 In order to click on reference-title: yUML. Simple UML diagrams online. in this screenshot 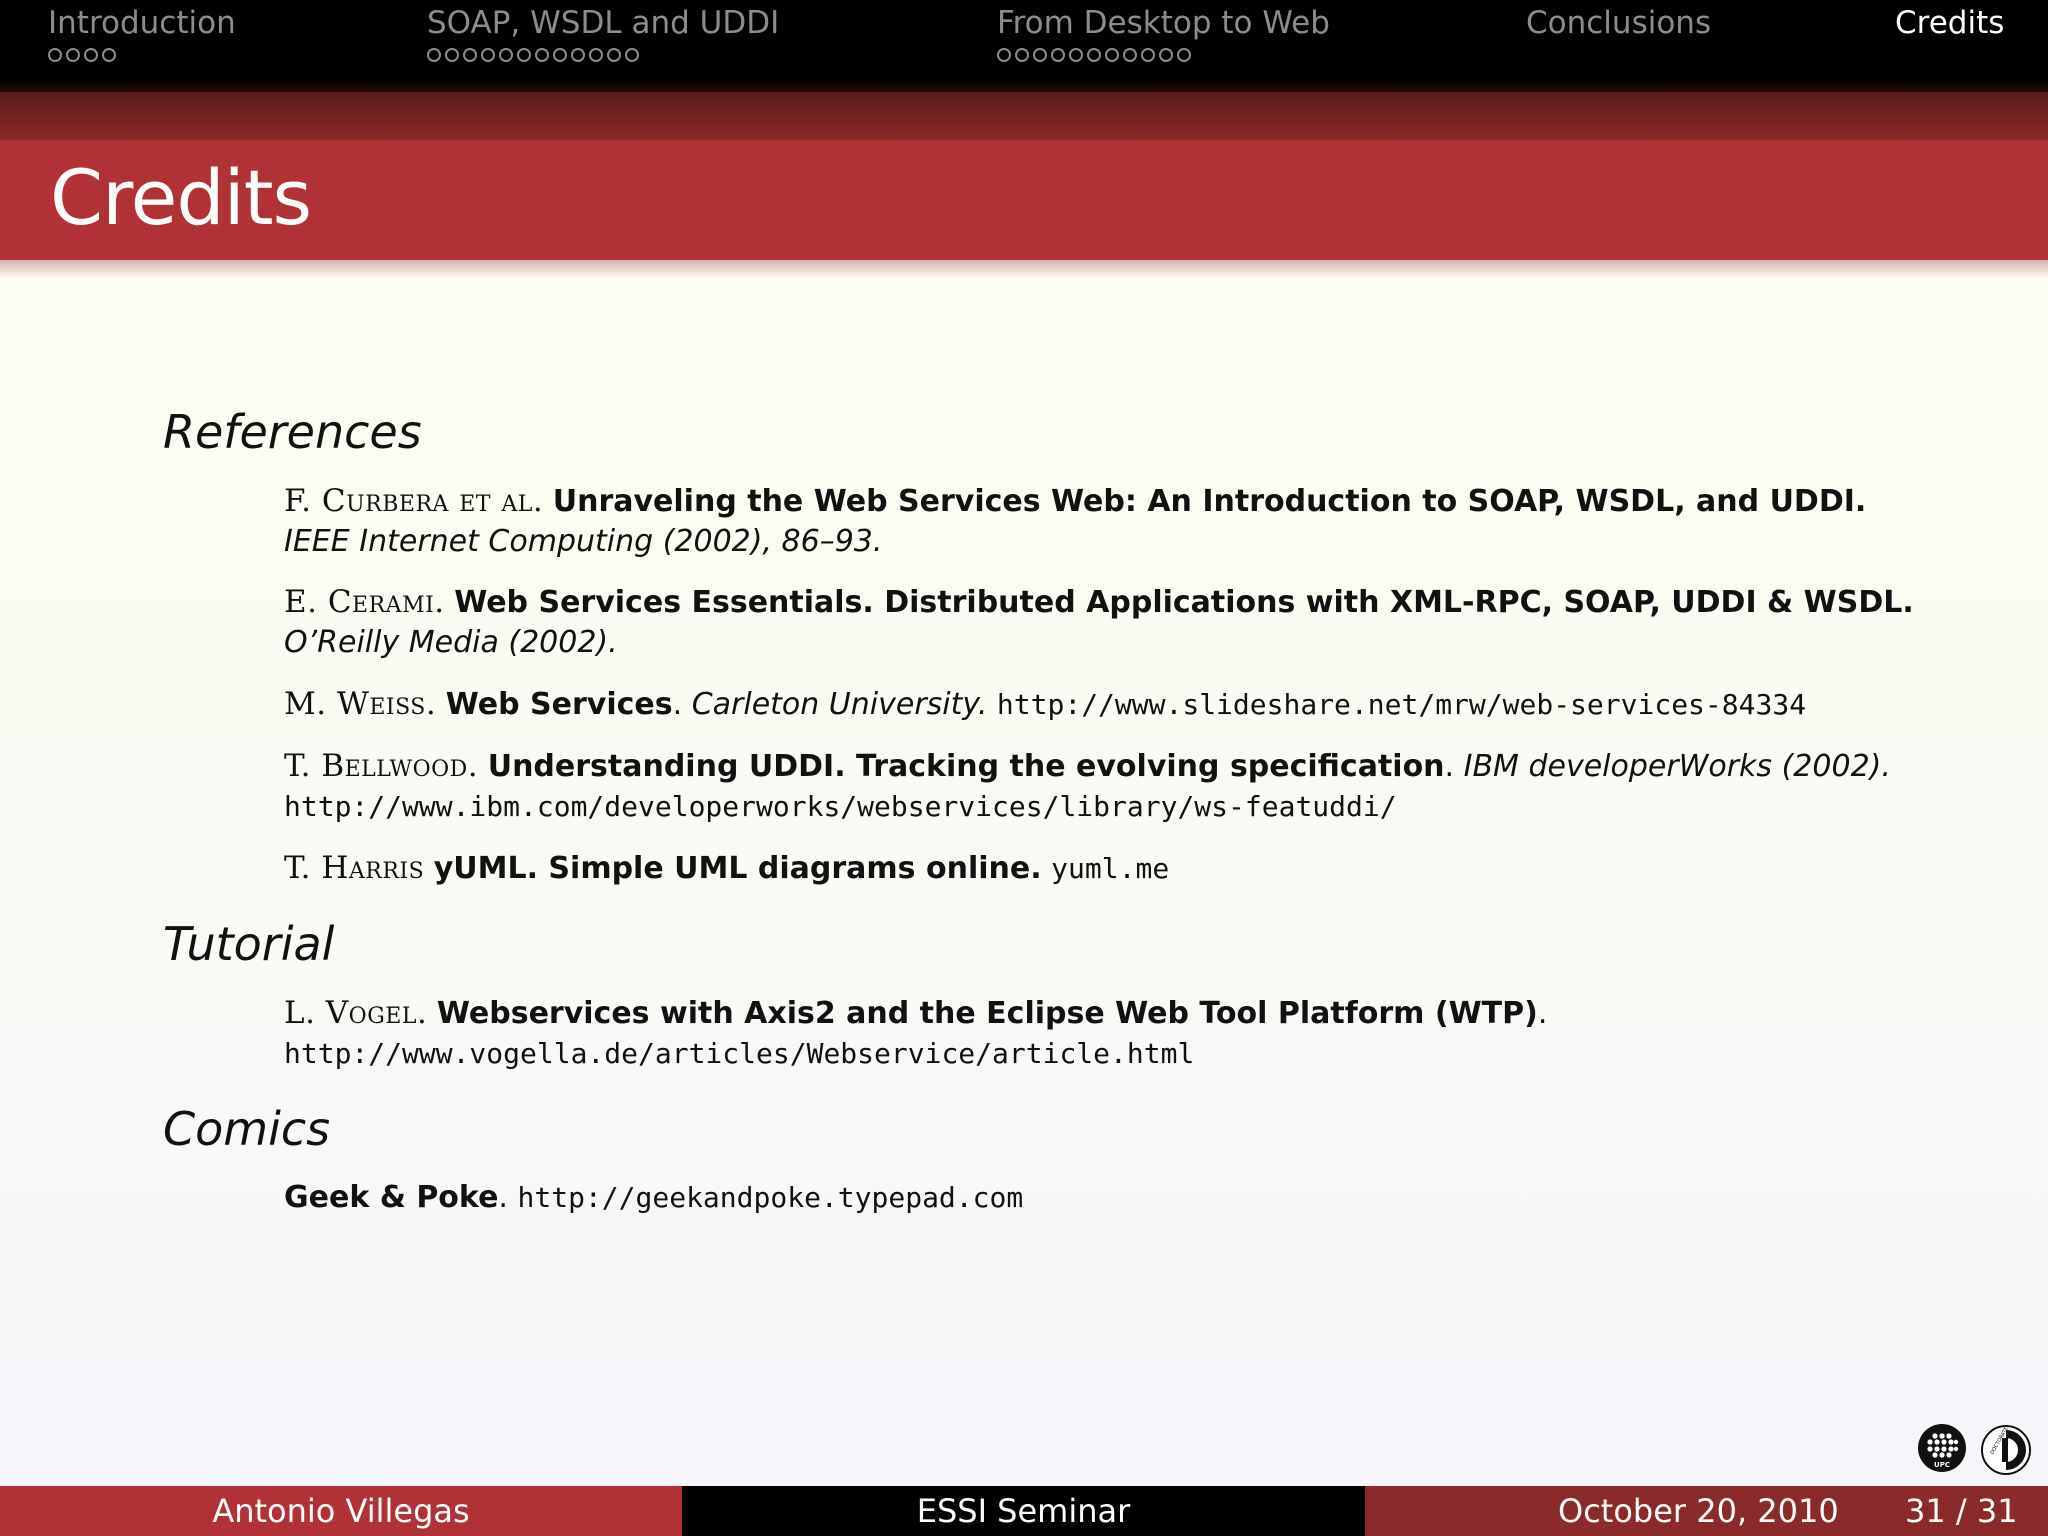, I will do `click(737, 868)`.